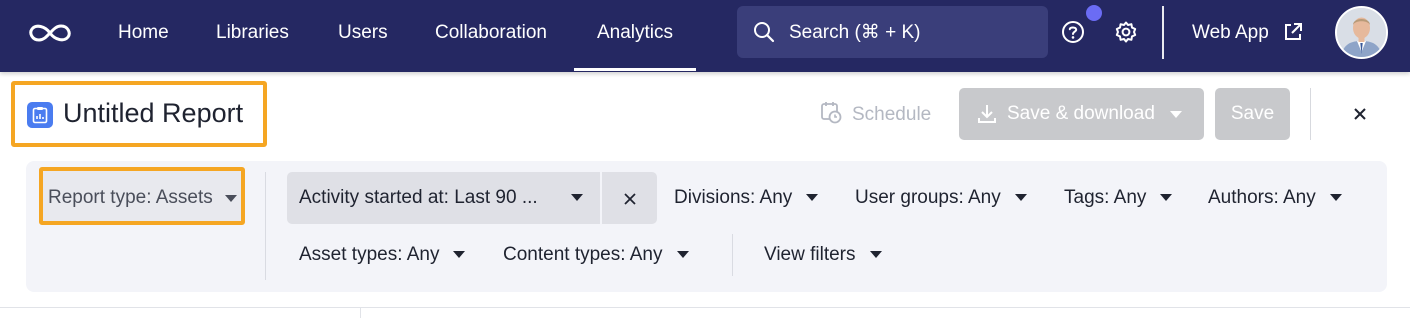 Image resolution: width=1410 pixels, height=318 pixels. What do you see at coordinates (1293, 32) in the screenshot?
I see `external-link-icon` at bounding box center [1293, 32].